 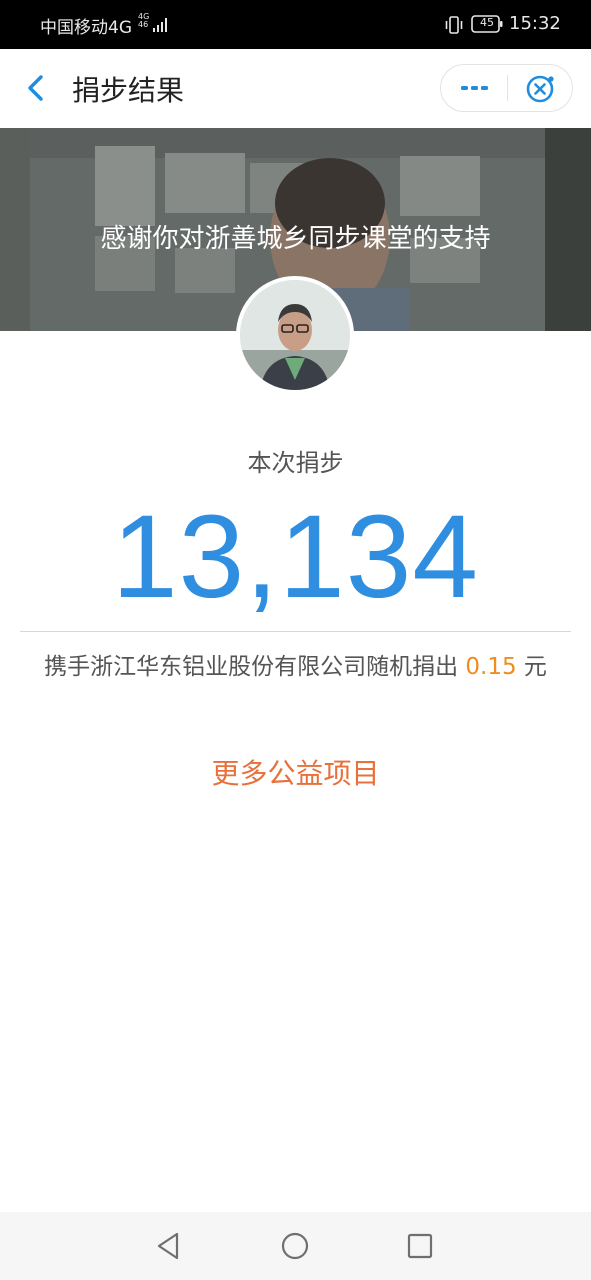 What do you see at coordinates (295, 239) in the screenshot?
I see `banner-message: 感谢你对浙善城乡同步课堂的支持` at bounding box center [295, 239].